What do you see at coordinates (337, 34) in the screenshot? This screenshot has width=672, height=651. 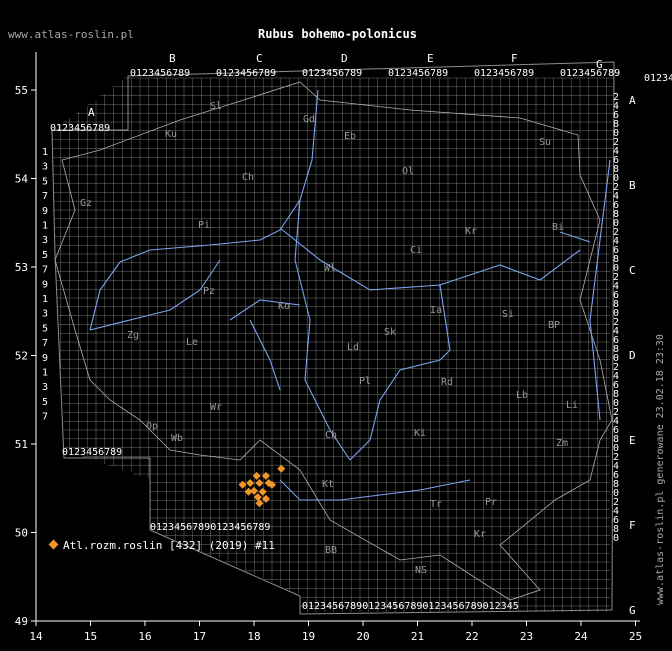 I see `map-title: Rubus bohemo-polonicus` at bounding box center [337, 34].